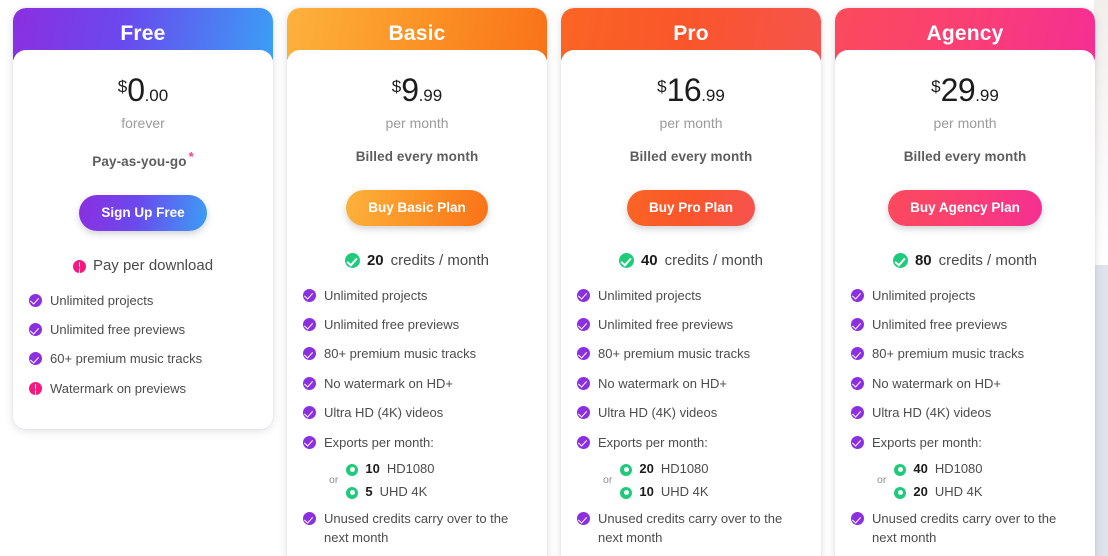 The image size is (1108, 556). Describe the element at coordinates (938, 468) in the screenshot. I see `exports-item: 40 HD1080` at that location.